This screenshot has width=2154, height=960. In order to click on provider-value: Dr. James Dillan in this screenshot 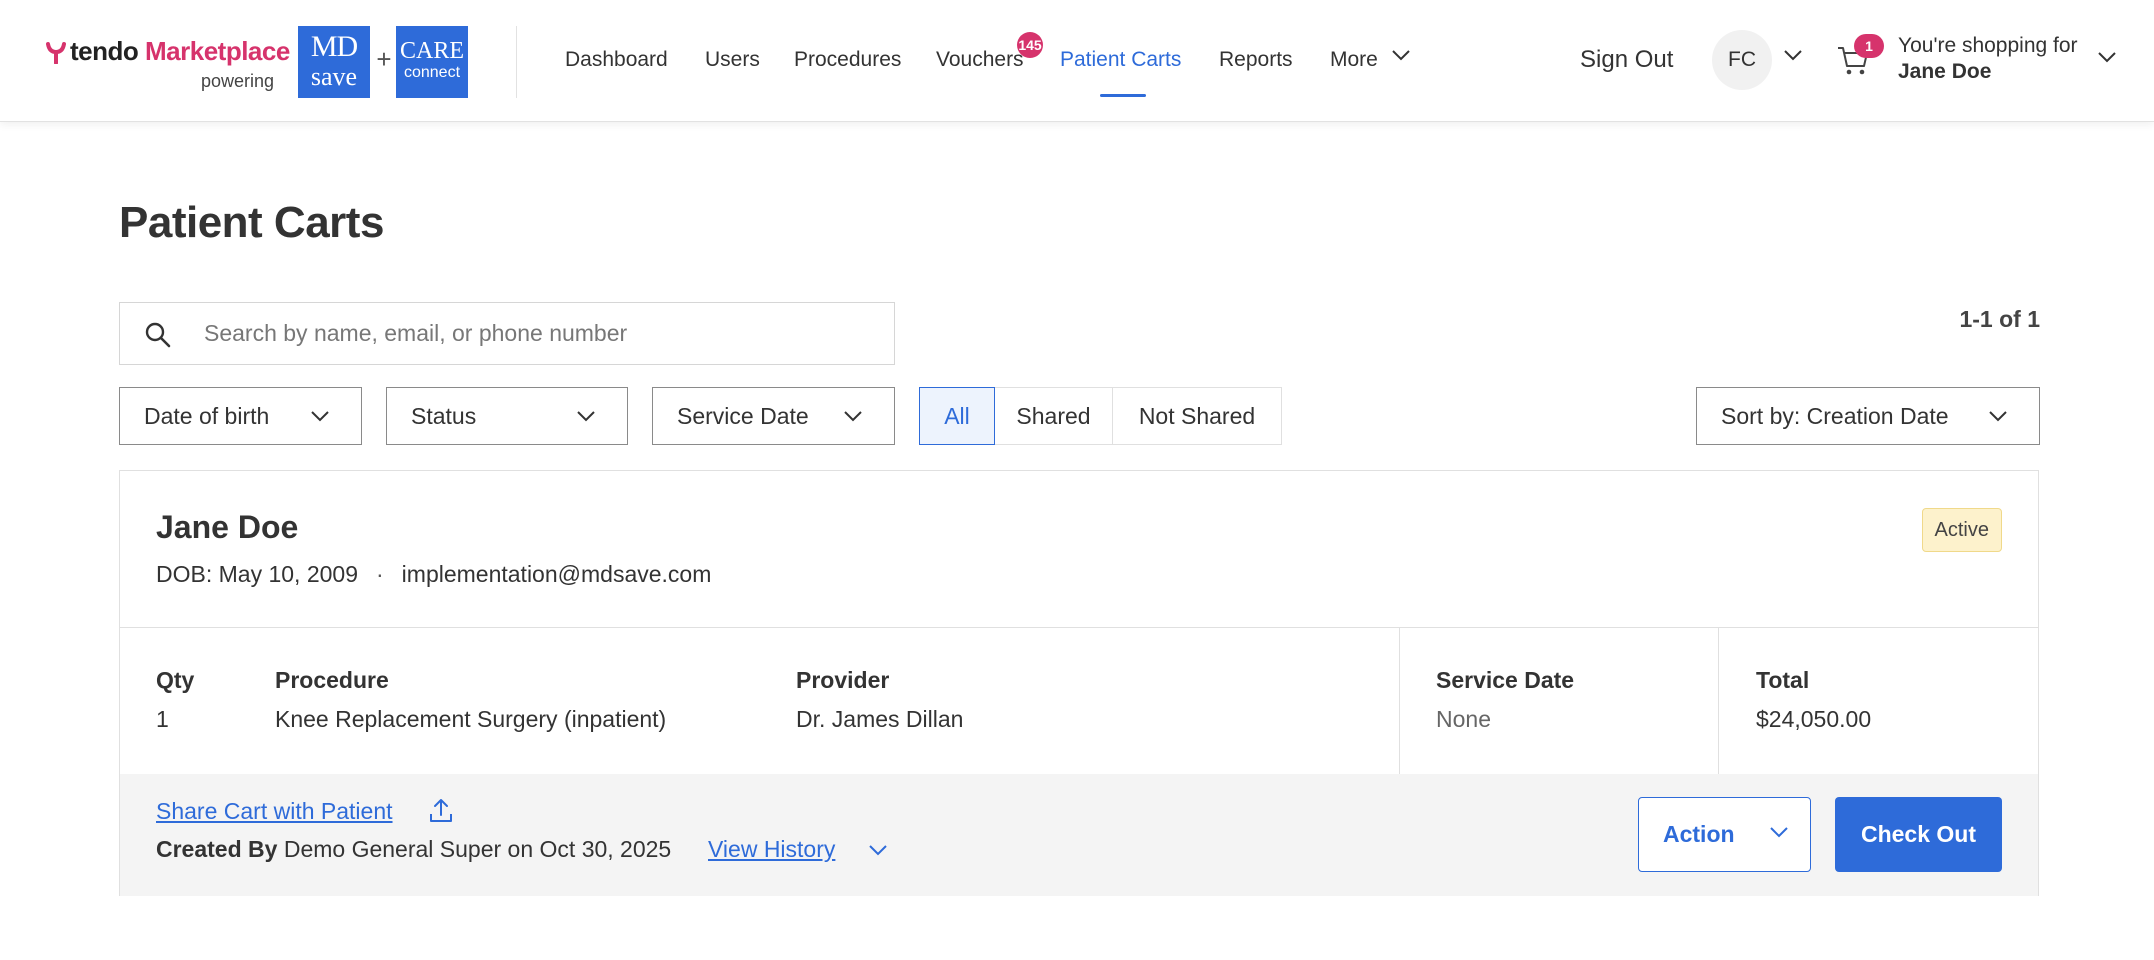, I will do `click(880, 719)`.